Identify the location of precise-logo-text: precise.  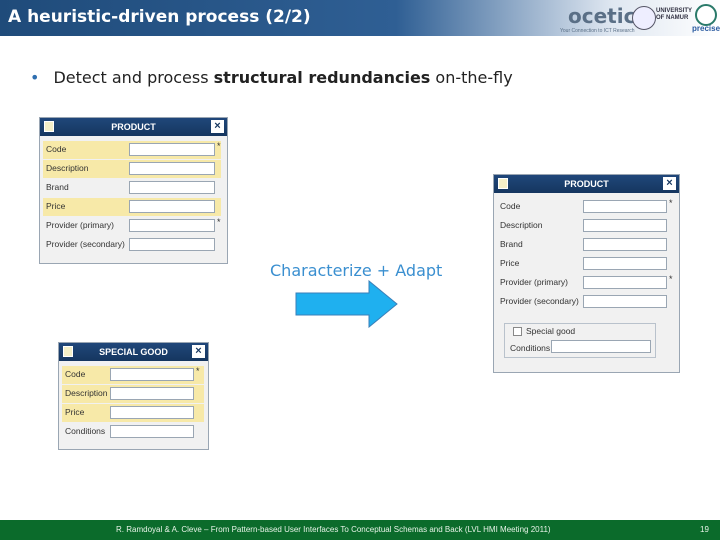
(706, 28).